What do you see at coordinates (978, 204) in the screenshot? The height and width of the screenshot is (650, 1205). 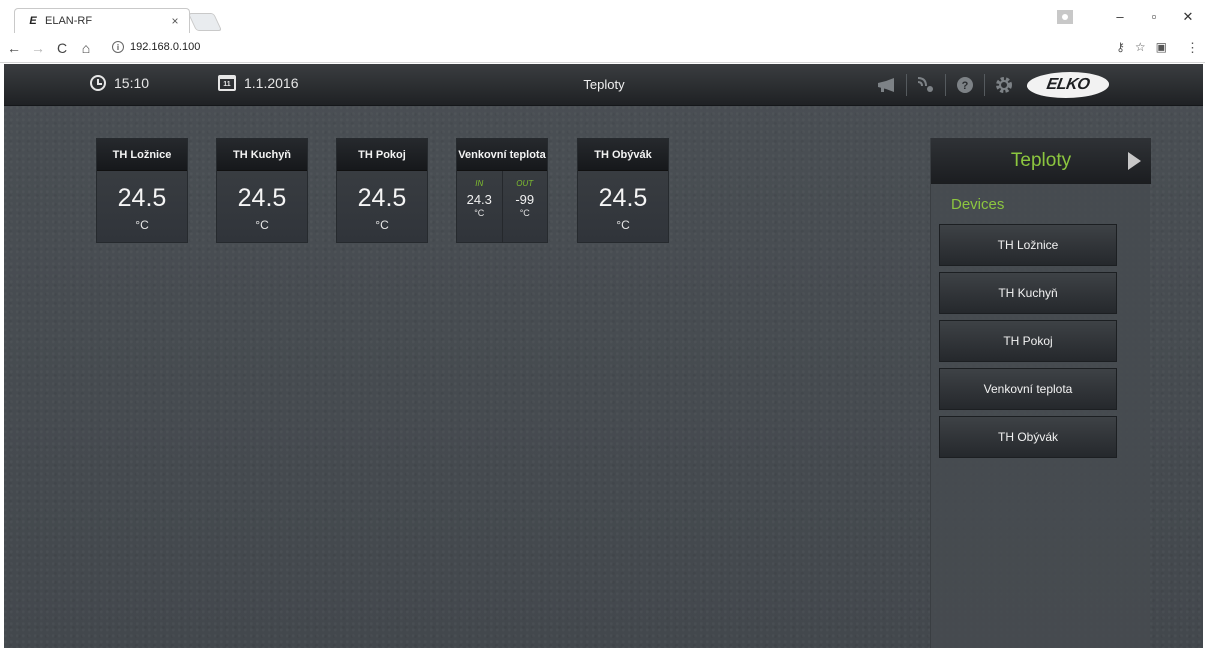 I see `section-label: Devices` at bounding box center [978, 204].